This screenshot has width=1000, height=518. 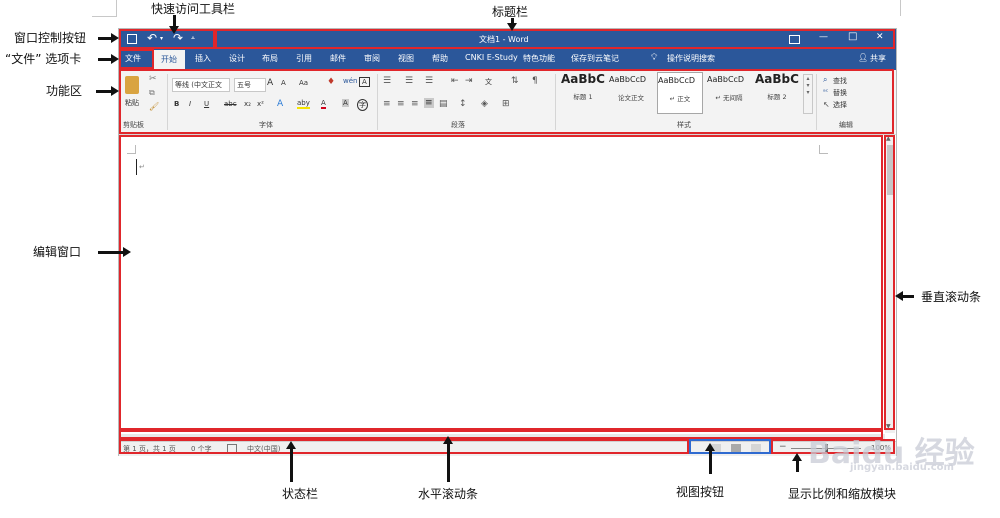 What do you see at coordinates (555, 39) in the screenshot?
I see `highlight-title-bar` at bounding box center [555, 39].